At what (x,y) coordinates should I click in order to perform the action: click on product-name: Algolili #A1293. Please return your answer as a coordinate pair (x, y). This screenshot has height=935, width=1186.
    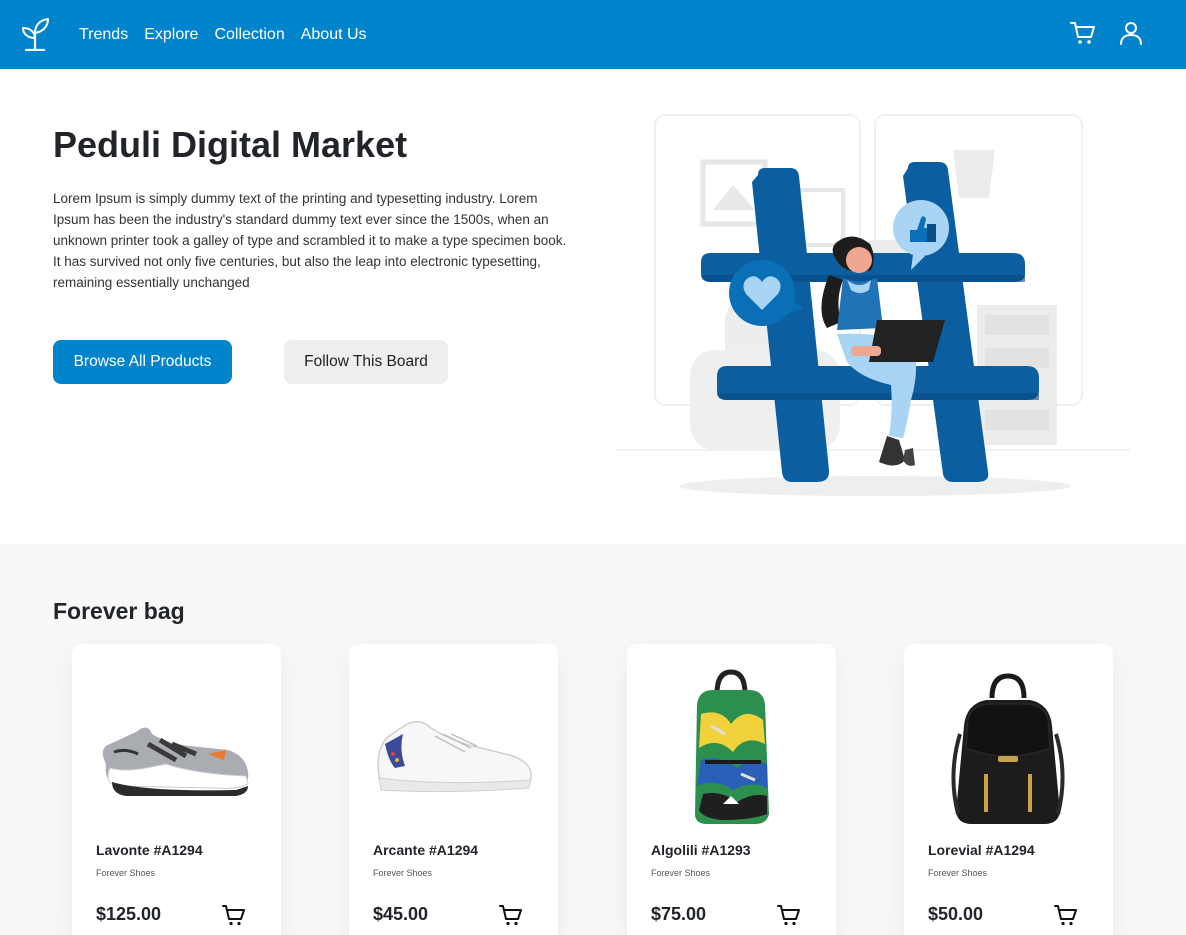
    Looking at the image, I should click on (701, 850).